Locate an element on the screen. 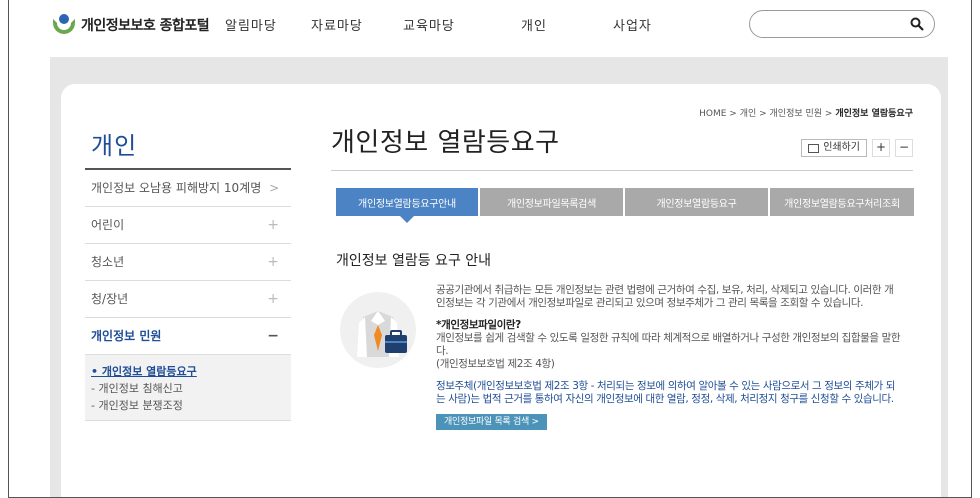 This screenshot has width=980, height=498. breadcrumb: HOME > 개인 > 개인정보 민원 > 개인정보 열람등요구 is located at coordinates (806, 112).